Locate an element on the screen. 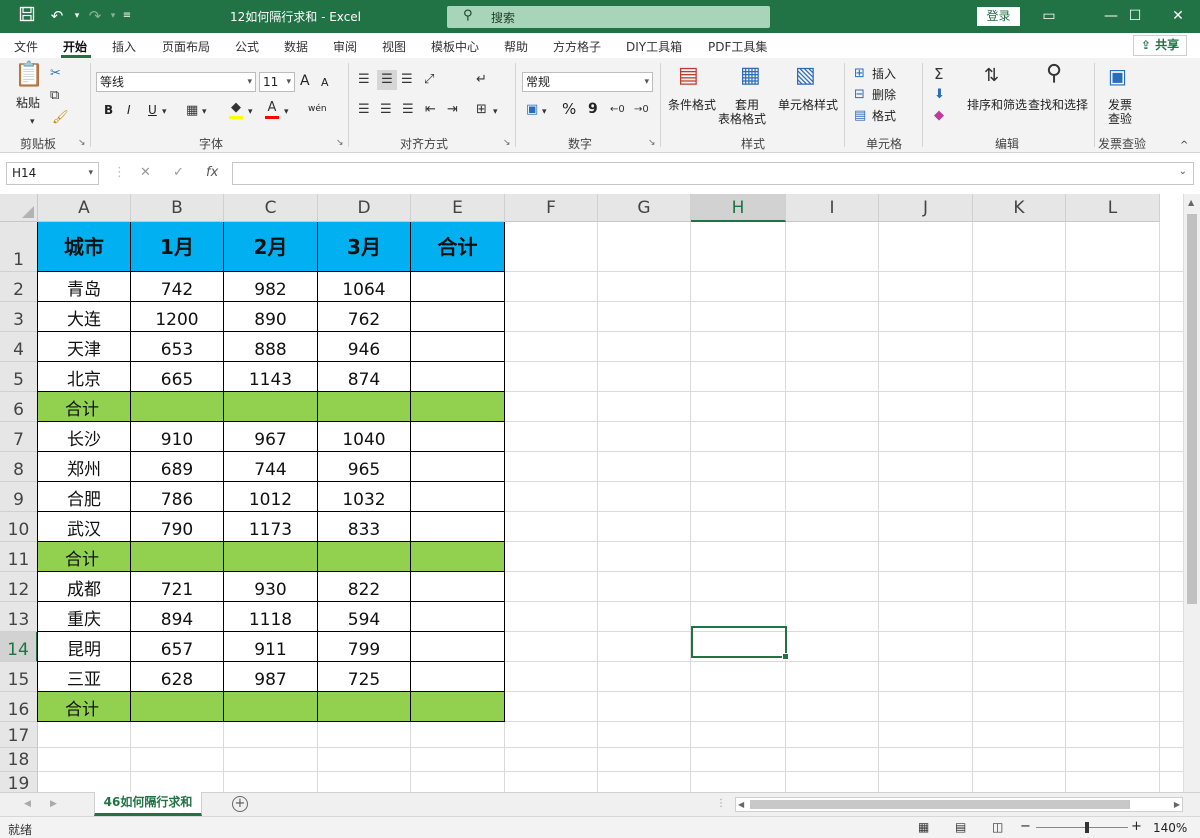 This screenshot has height=838, width=1200. increase-decimal-icon: ←0 is located at coordinates (617, 110).